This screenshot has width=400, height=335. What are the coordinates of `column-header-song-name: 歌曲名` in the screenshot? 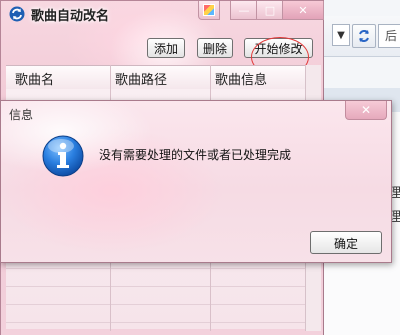 It's located at (34, 78).